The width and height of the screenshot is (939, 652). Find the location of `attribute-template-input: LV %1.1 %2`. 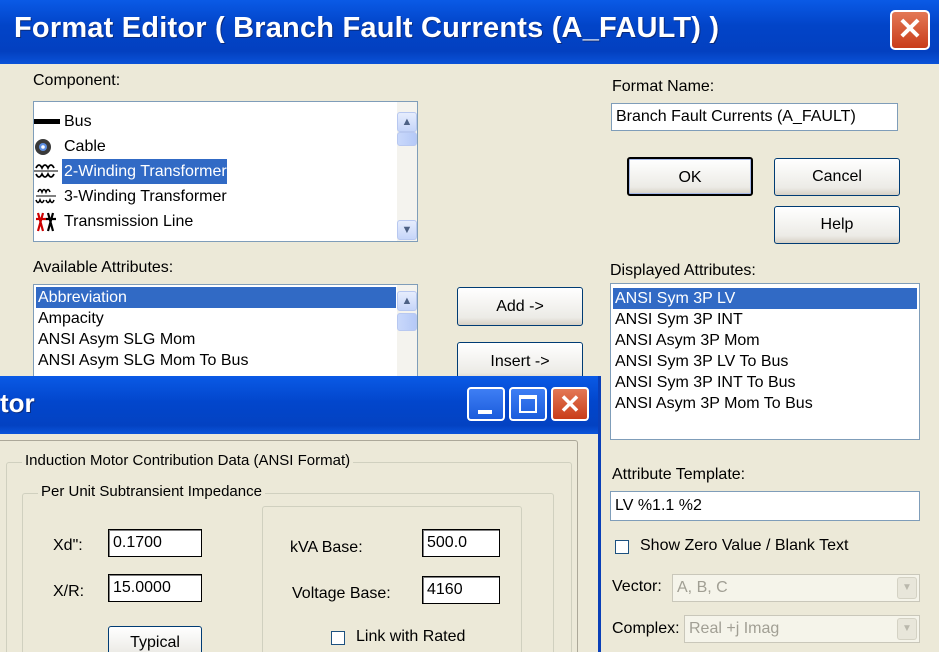

attribute-template-input: LV %1.1 %2 is located at coordinates (765, 506).